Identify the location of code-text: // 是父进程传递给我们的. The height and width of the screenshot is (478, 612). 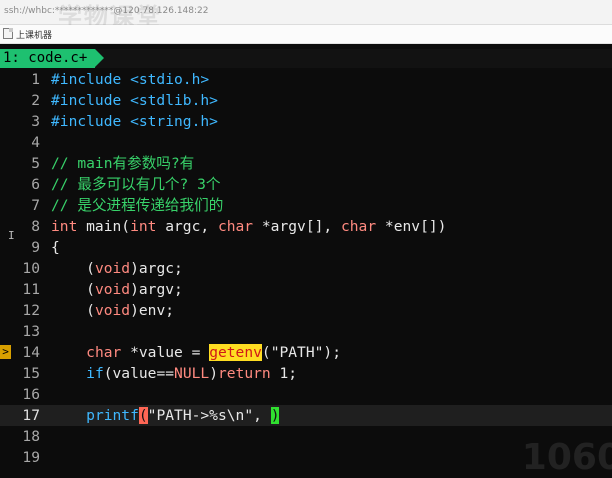
(137, 205).